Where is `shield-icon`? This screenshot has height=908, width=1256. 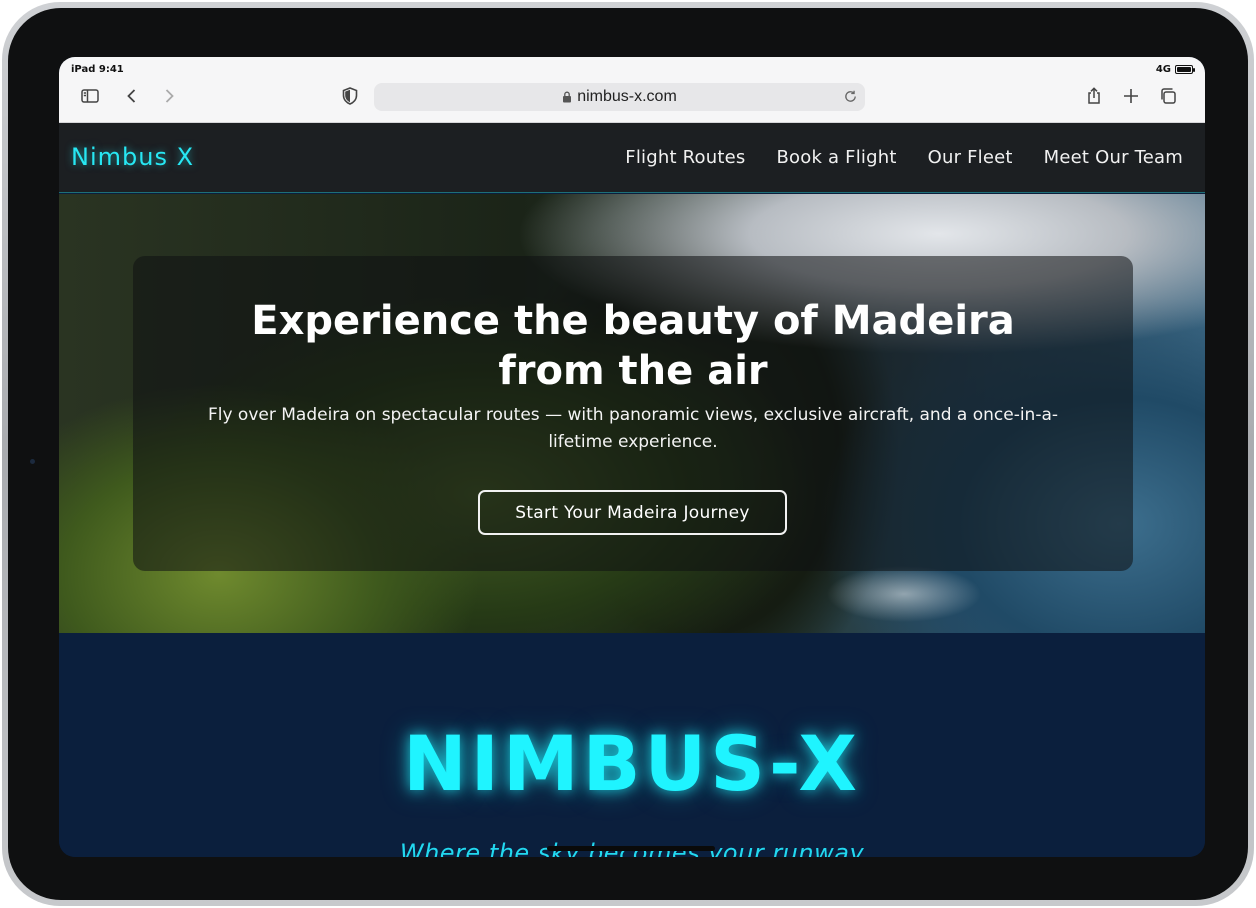
shield-icon is located at coordinates (350, 96).